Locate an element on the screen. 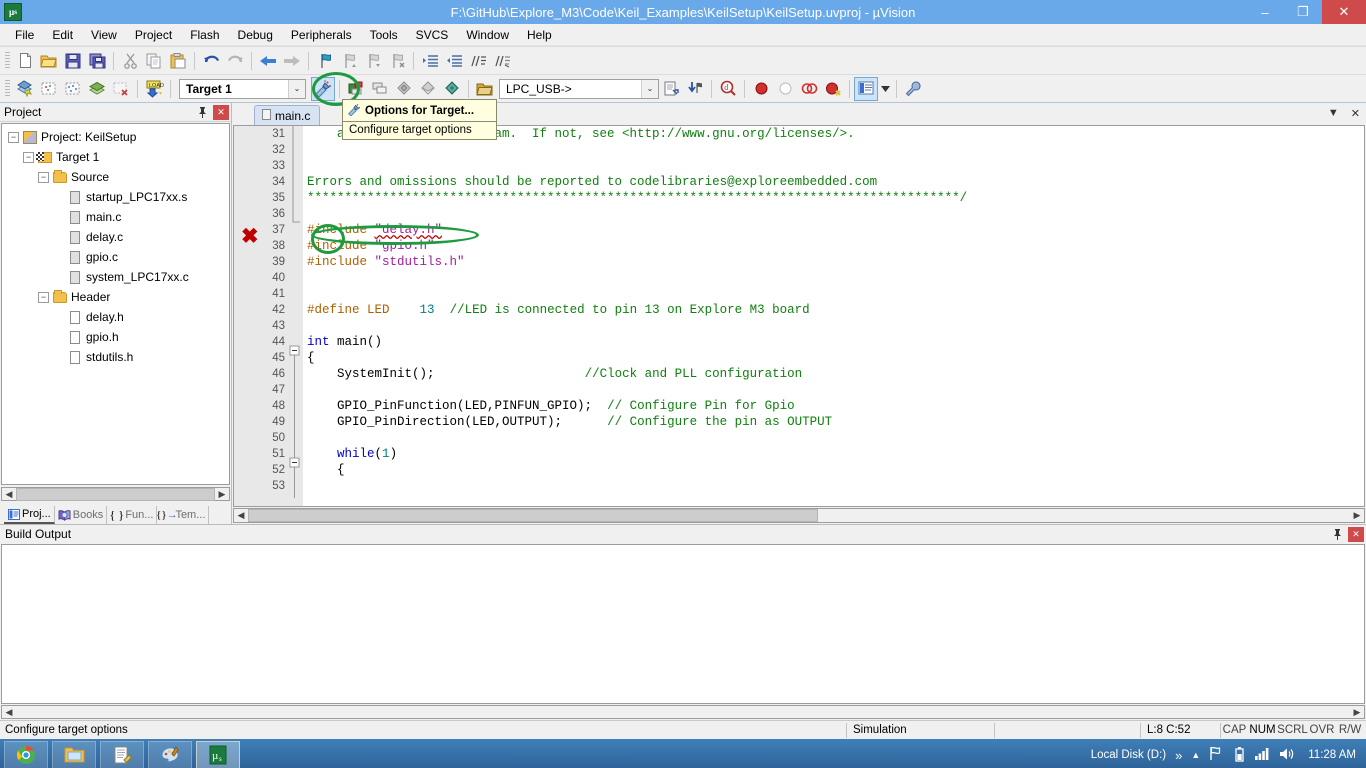  redo-icon is located at coordinates (235, 61).